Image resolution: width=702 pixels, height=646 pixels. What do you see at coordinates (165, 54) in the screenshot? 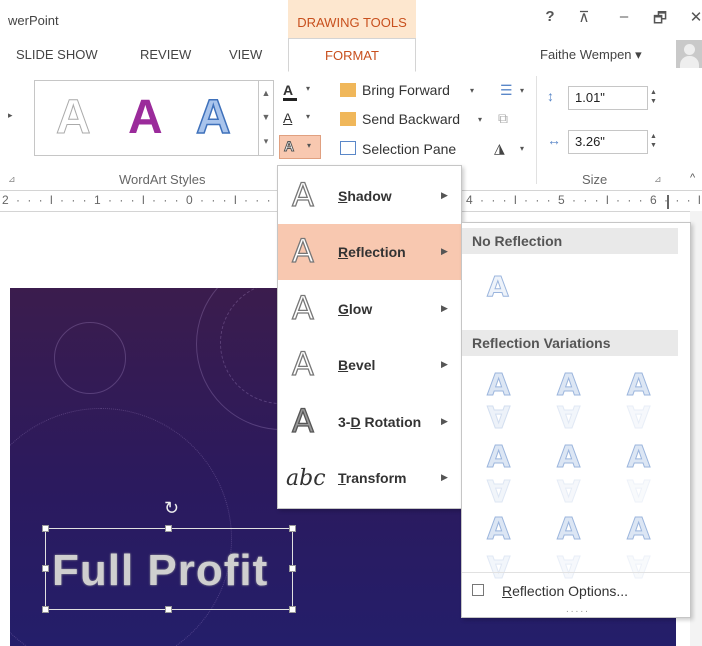
I see `tab-review: REVIEW` at bounding box center [165, 54].